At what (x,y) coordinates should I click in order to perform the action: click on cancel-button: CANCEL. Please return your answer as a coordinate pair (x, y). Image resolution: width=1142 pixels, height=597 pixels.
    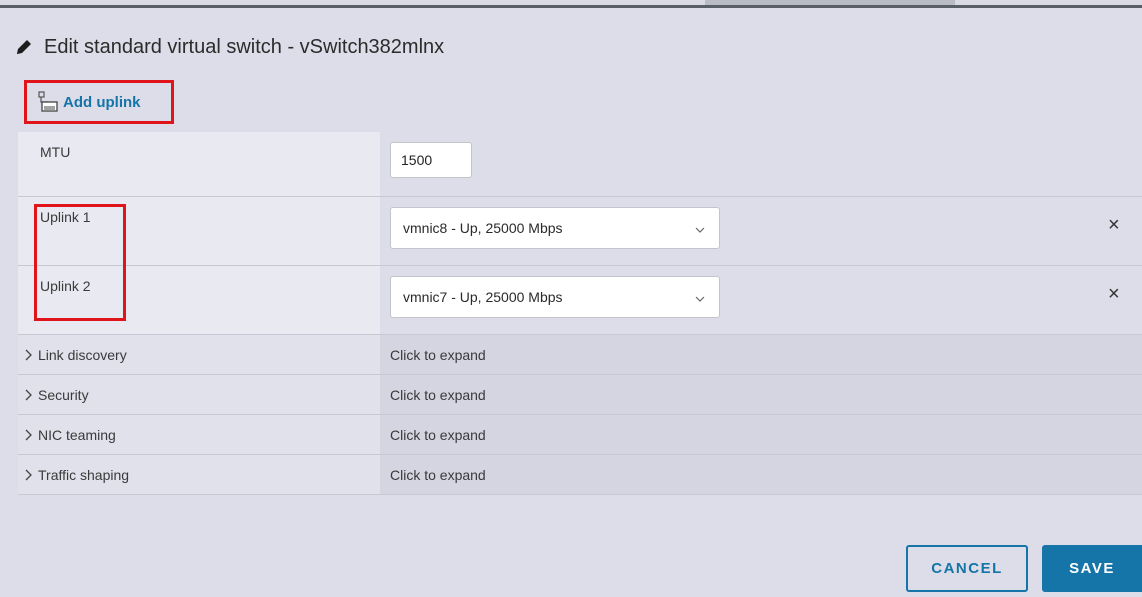
    Looking at the image, I should click on (967, 568).